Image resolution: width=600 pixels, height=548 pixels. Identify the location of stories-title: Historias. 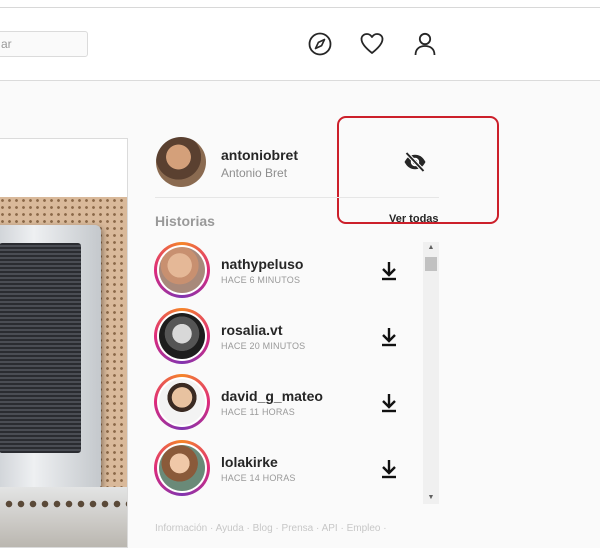
(185, 221).